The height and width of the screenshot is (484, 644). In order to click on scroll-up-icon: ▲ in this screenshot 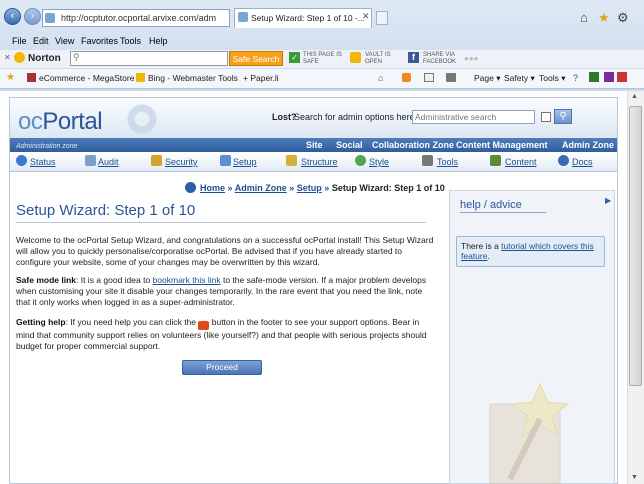, I will do `click(634, 96)`.